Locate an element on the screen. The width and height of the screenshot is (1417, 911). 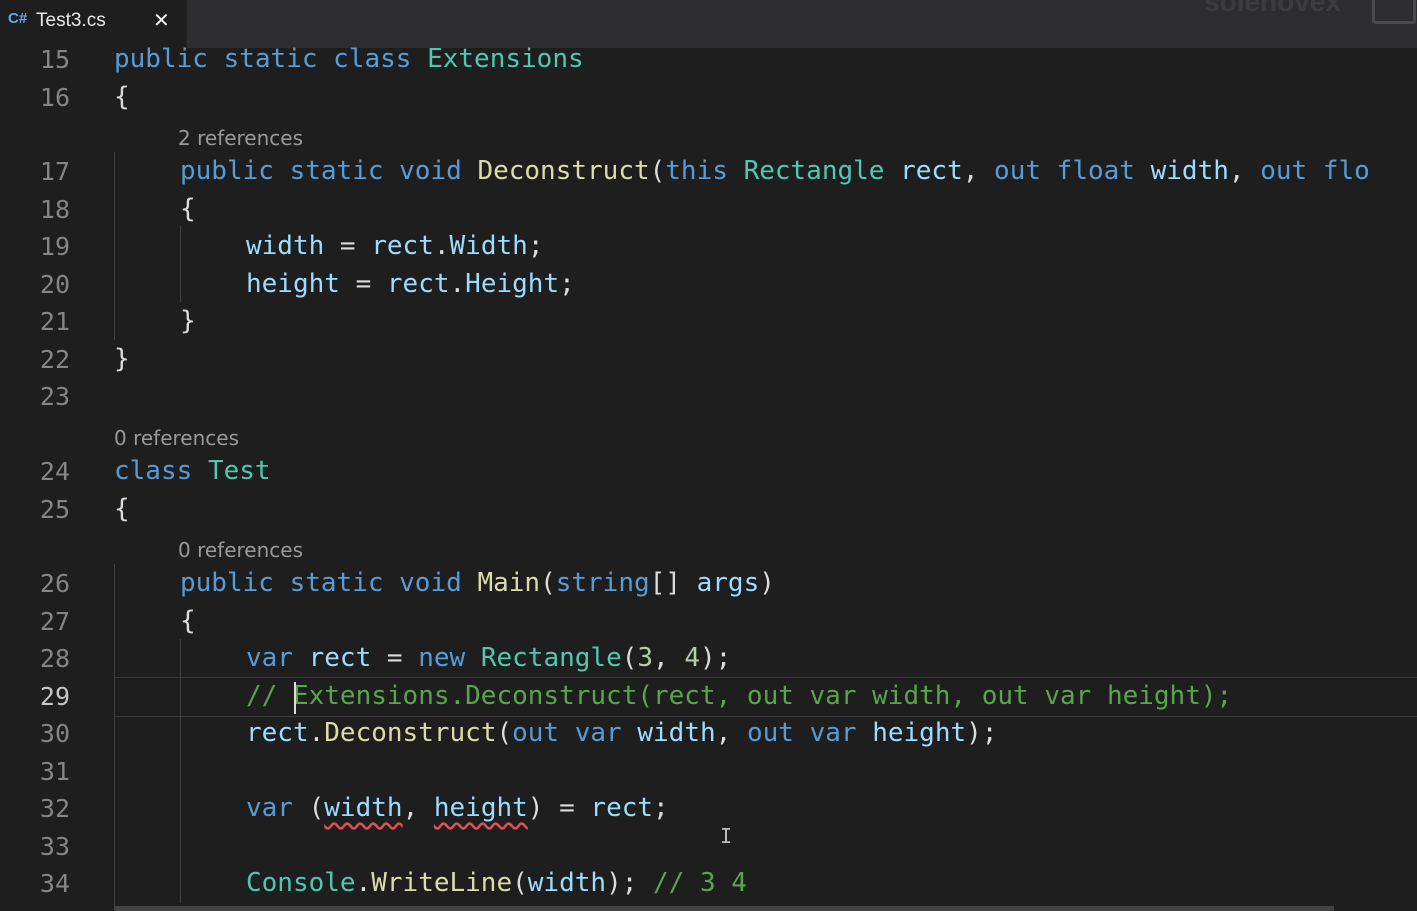
code-line-15: public static class Extensions is located at coordinates (349, 59).